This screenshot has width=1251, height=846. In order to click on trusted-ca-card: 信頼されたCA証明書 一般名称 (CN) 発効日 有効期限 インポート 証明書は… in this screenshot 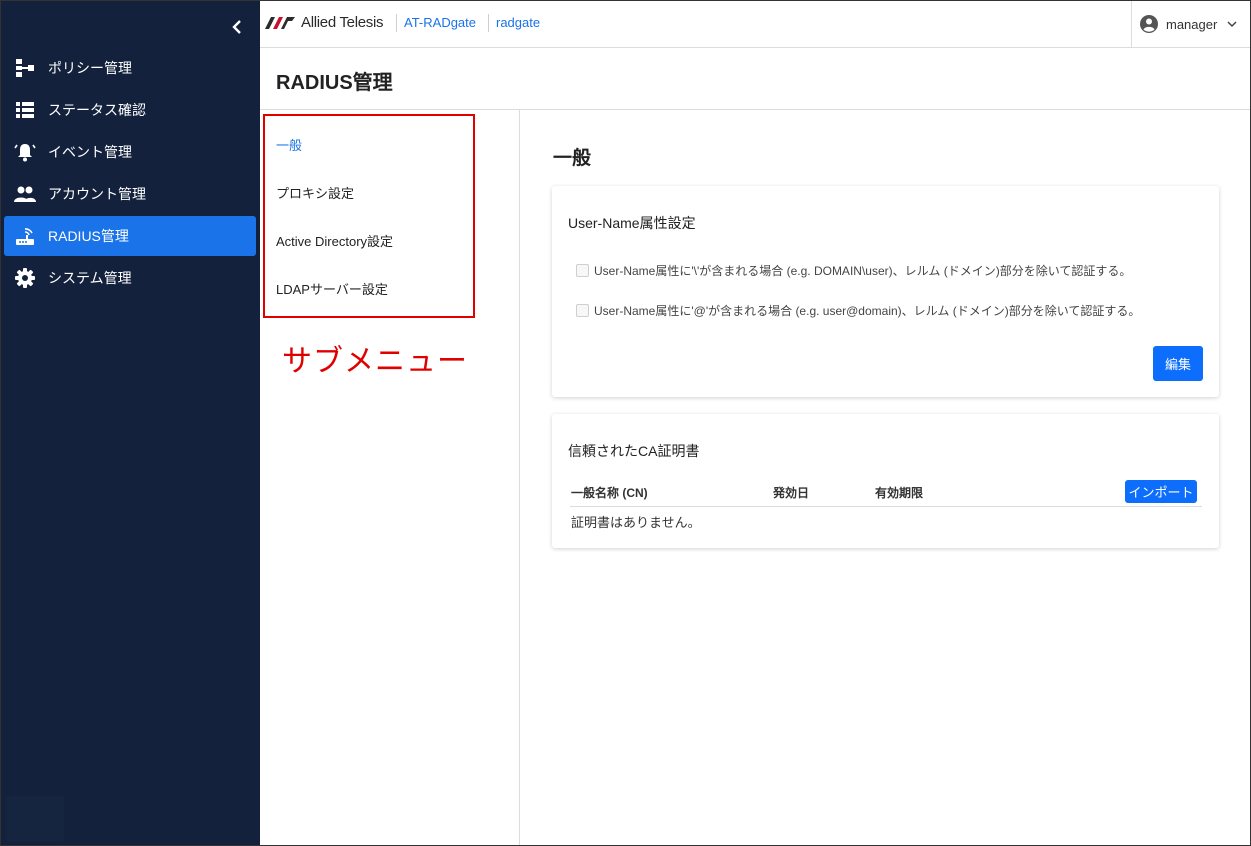, I will do `click(885, 481)`.